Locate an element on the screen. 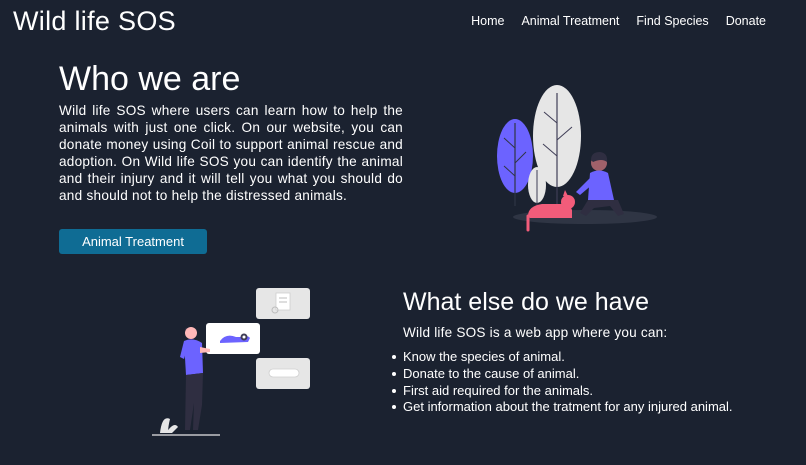  animal-treatment-button: Animal Treatment is located at coordinates (133, 241).